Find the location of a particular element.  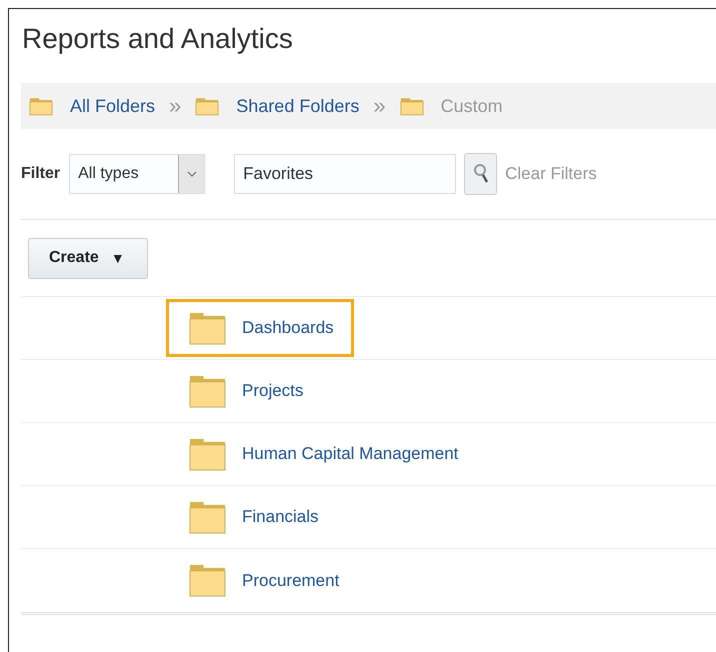

search-icon is located at coordinates (480, 174).